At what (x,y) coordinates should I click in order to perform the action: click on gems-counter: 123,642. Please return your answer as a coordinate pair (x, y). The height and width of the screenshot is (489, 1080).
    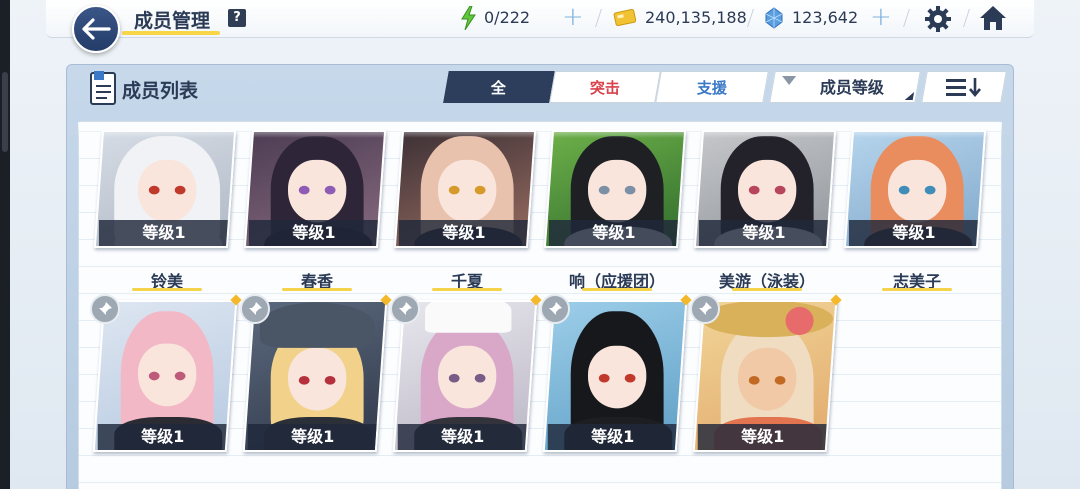
    Looking at the image, I should click on (825, 17).